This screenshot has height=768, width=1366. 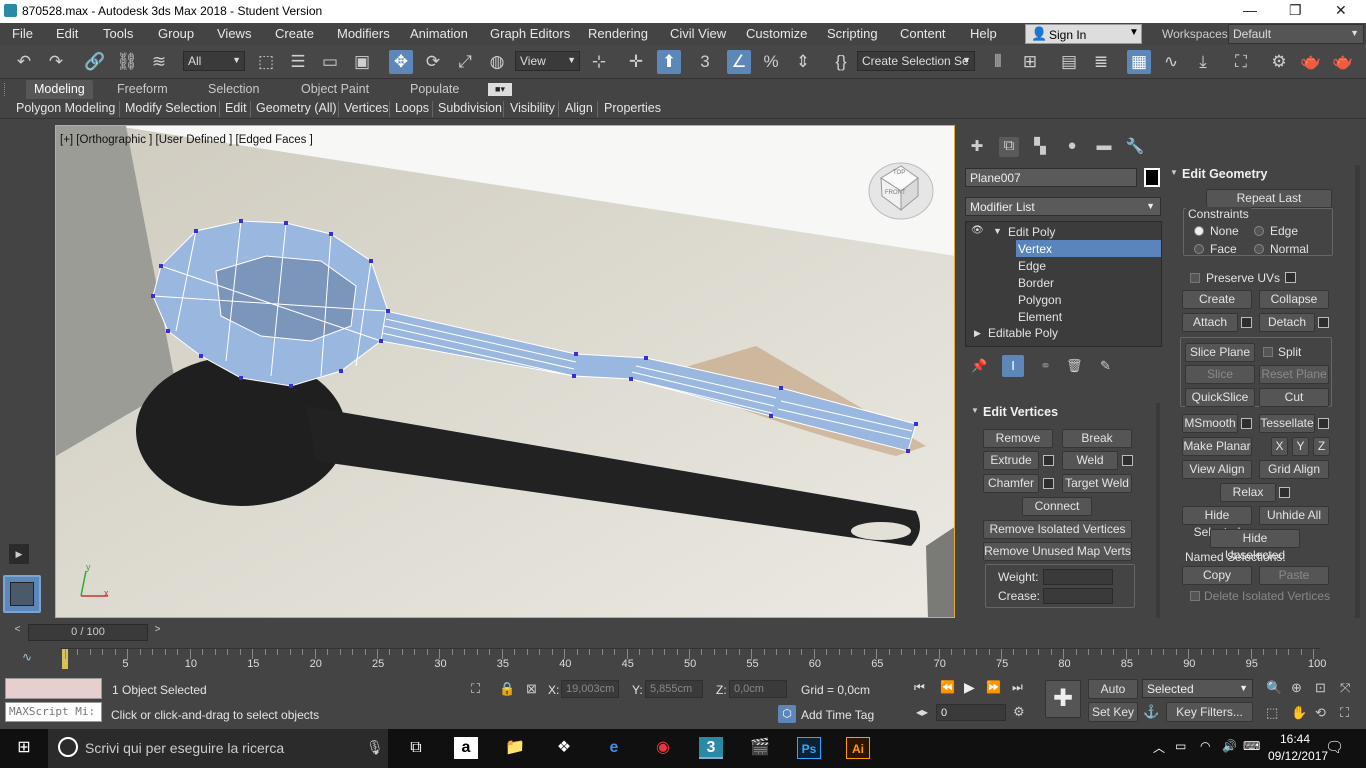 I want to click on menu-civil-view: Civil View, so click(x=698, y=33).